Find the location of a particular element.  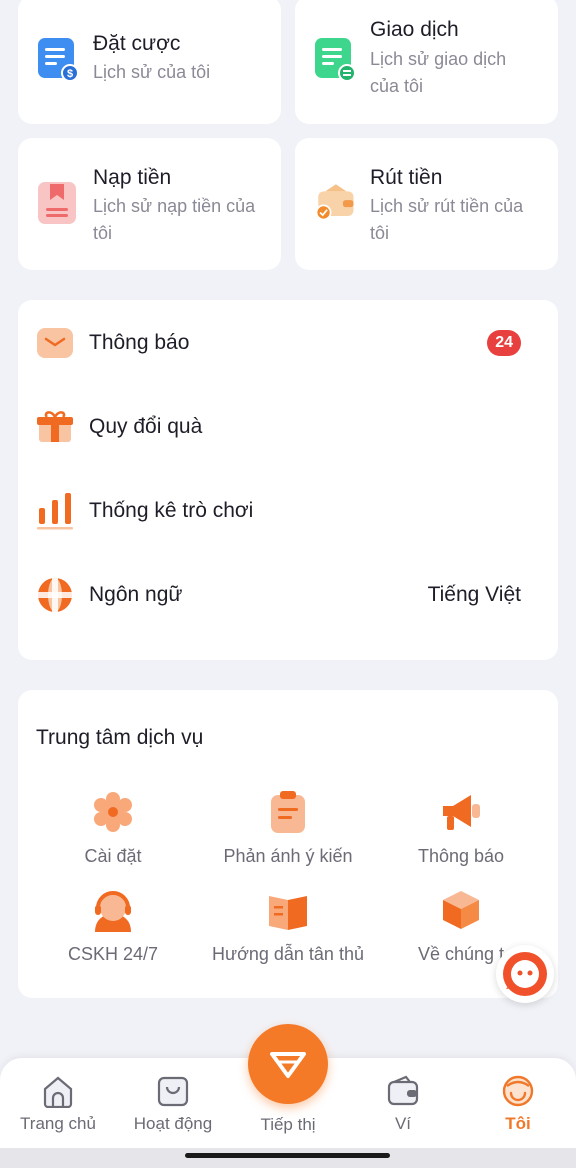

card-title: Rút tiền is located at coordinates (406, 177).